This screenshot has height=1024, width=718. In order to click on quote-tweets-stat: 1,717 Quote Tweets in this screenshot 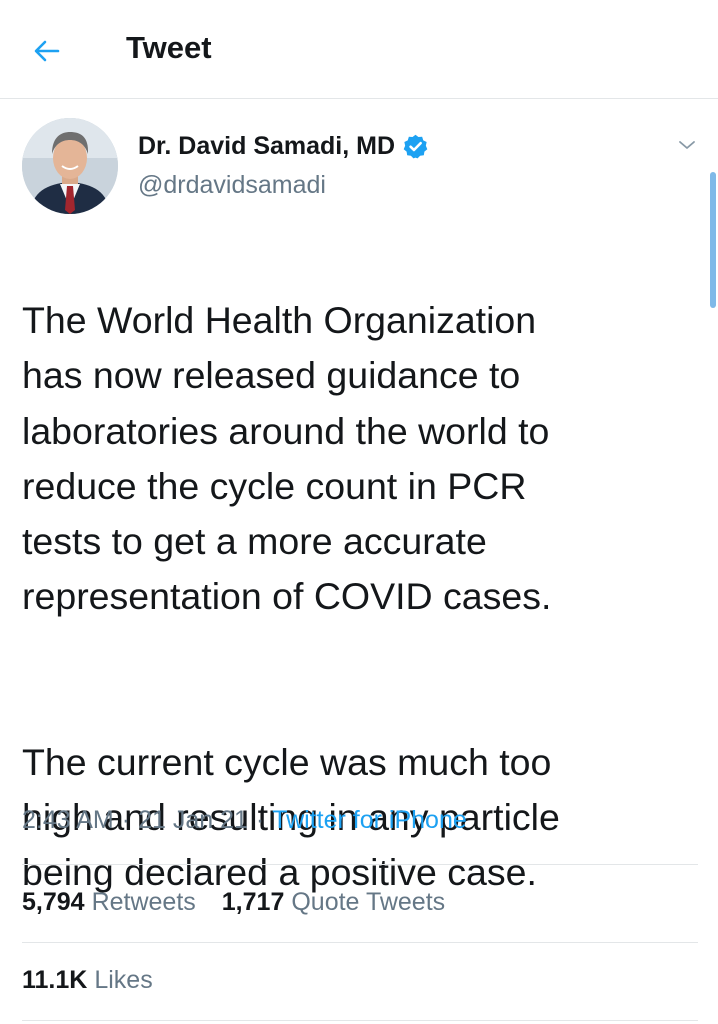, I will do `click(333, 902)`.